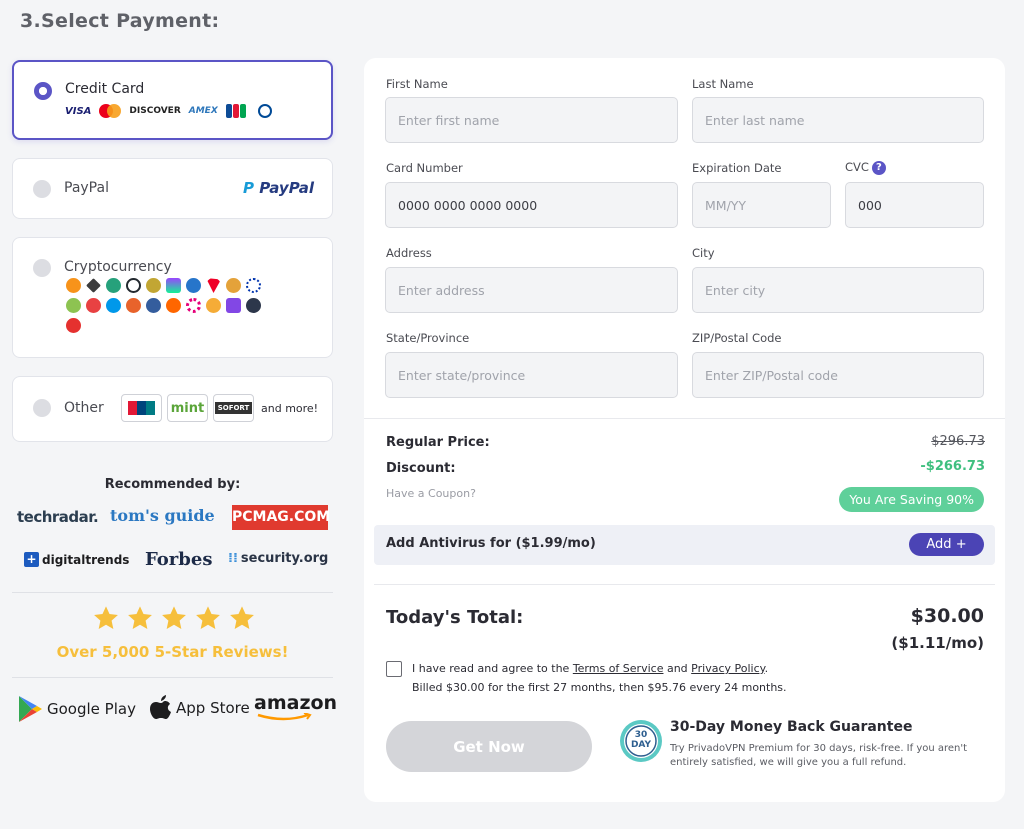  I want to click on other-label: Other, so click(84, 408).